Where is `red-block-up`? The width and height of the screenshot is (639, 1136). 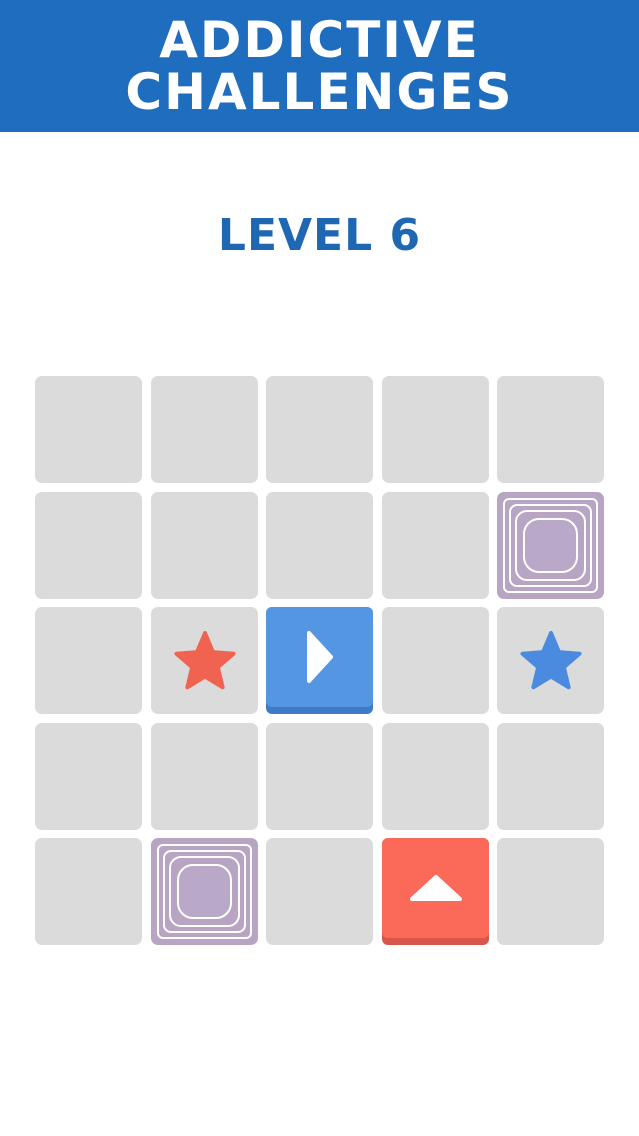
red-block-up is located at coordinates (435, 891).